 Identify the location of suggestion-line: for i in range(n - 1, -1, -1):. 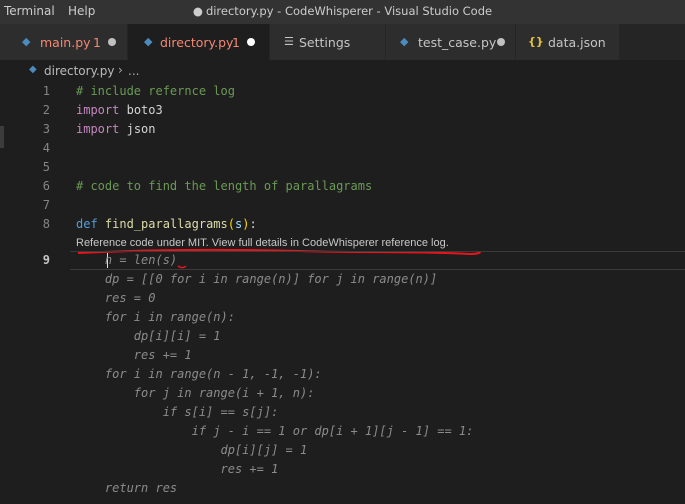
(199, 374).